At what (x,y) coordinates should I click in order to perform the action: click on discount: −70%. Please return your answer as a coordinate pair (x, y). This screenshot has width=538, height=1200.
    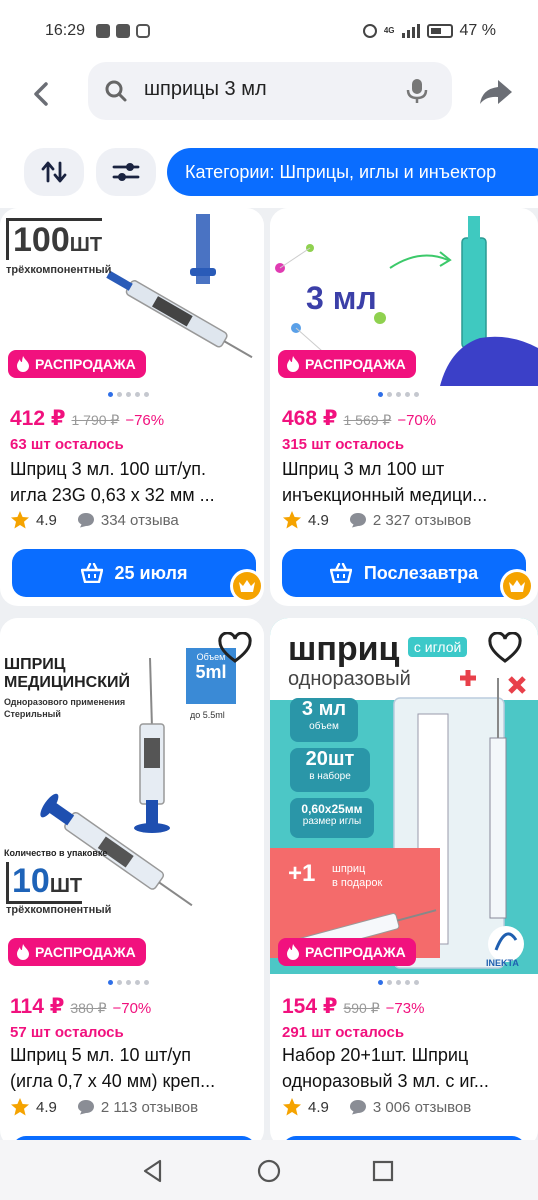
    Looking at the image, I should click on (132, 1008).